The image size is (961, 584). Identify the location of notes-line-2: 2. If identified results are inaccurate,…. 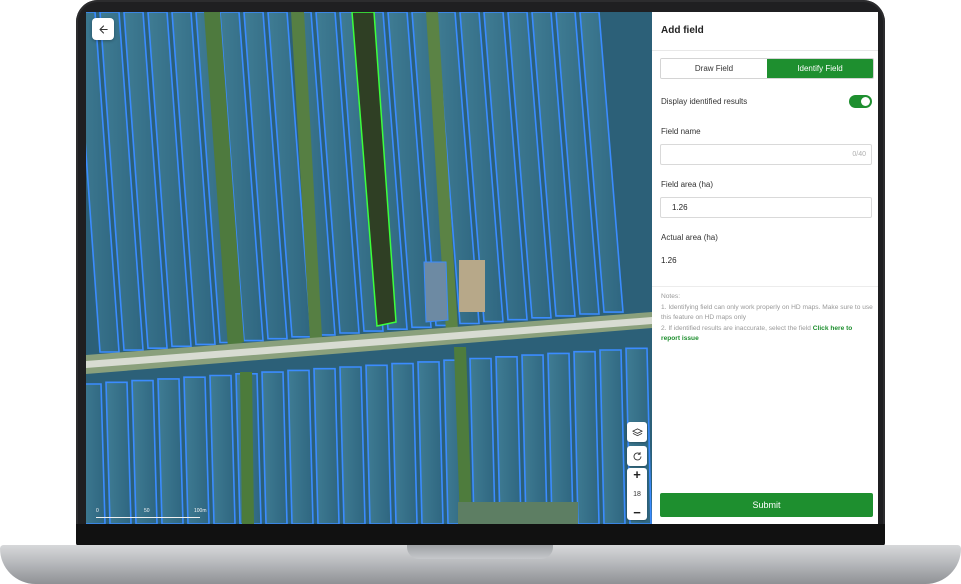
(767, 334).